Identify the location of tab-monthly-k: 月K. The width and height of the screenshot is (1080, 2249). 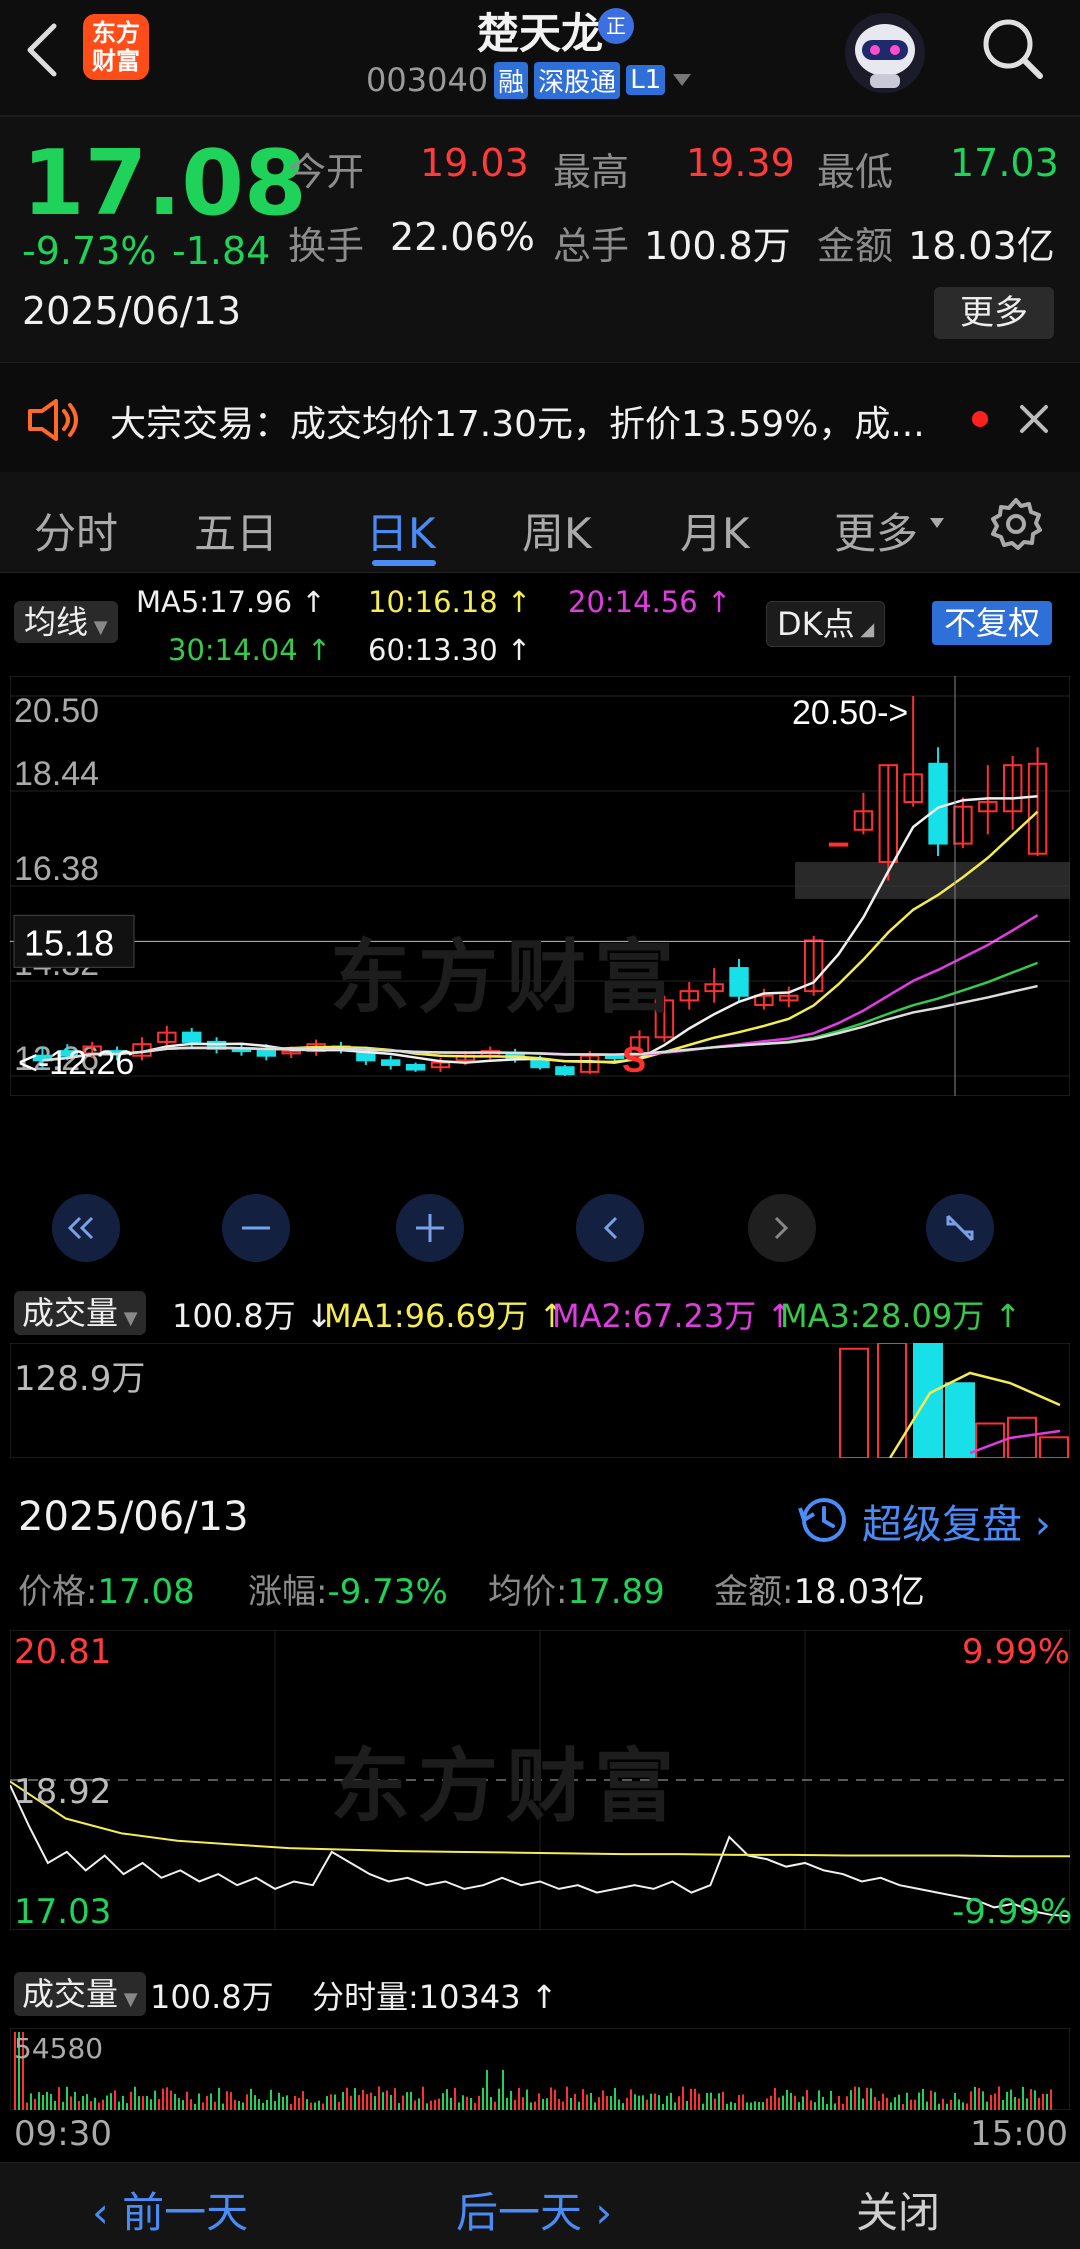
(715, 530).